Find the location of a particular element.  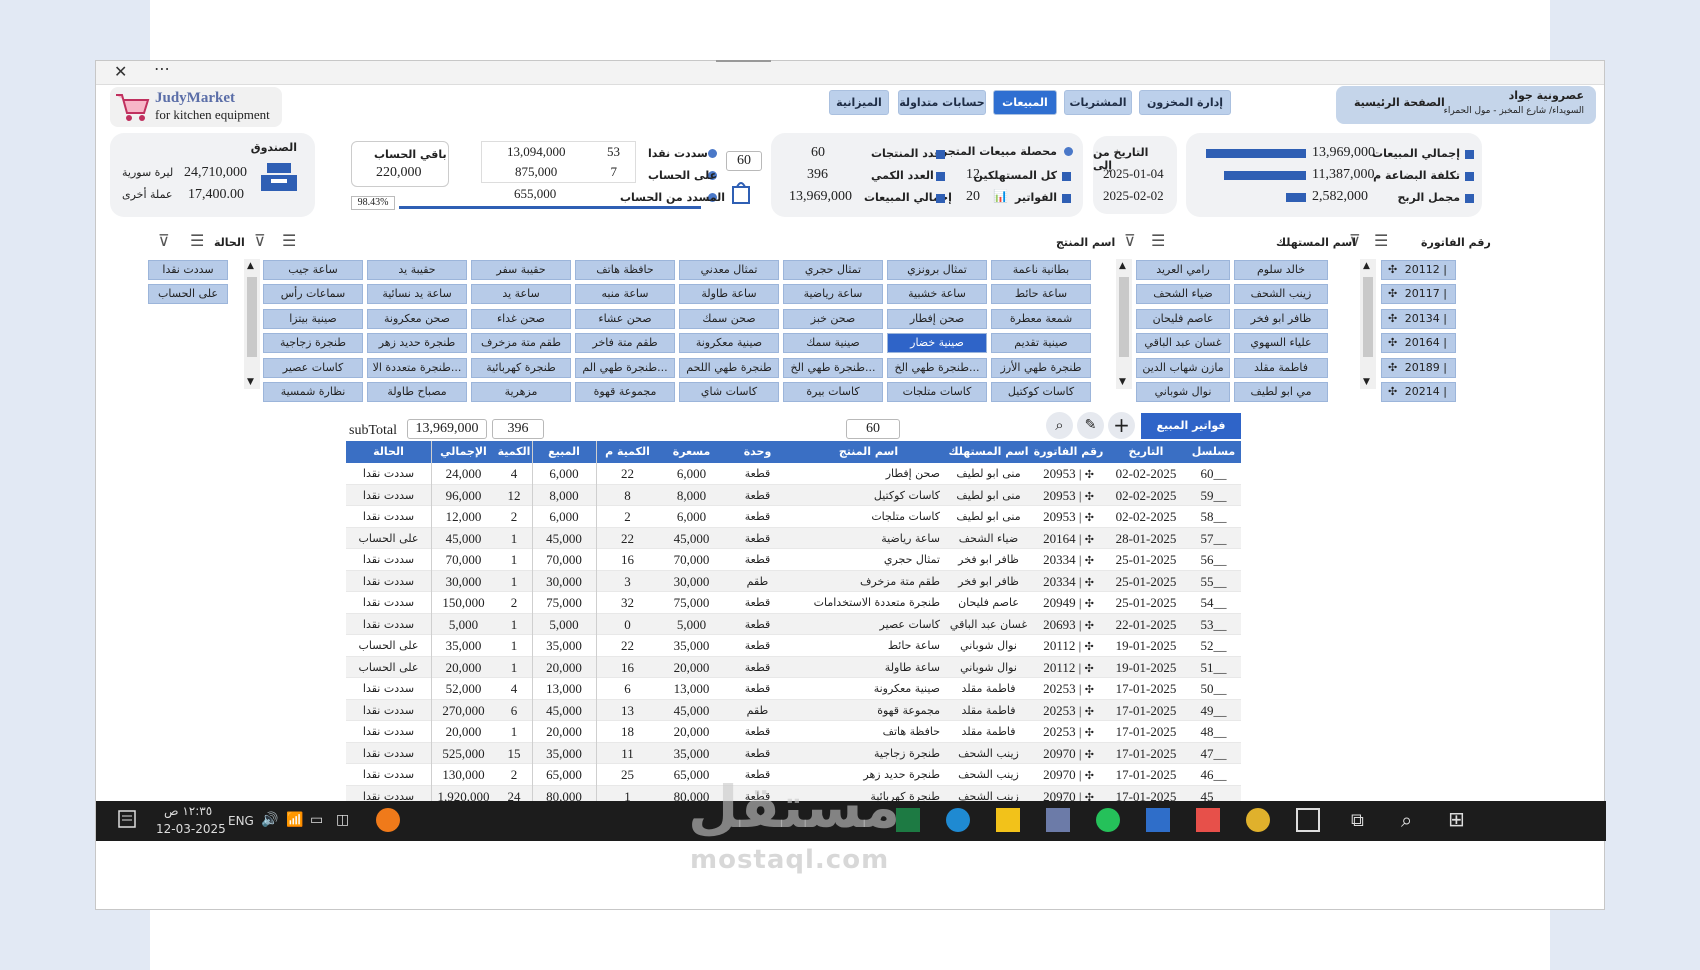

add-icon: + is located at coordinates (1121, 425).